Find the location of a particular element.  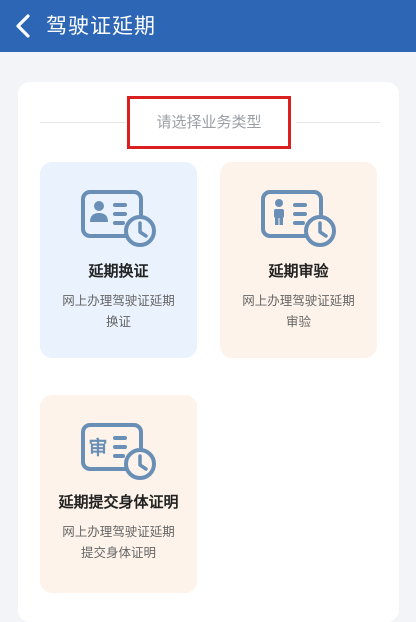

person-card-clock-icon is located at coordinates (299, 218).